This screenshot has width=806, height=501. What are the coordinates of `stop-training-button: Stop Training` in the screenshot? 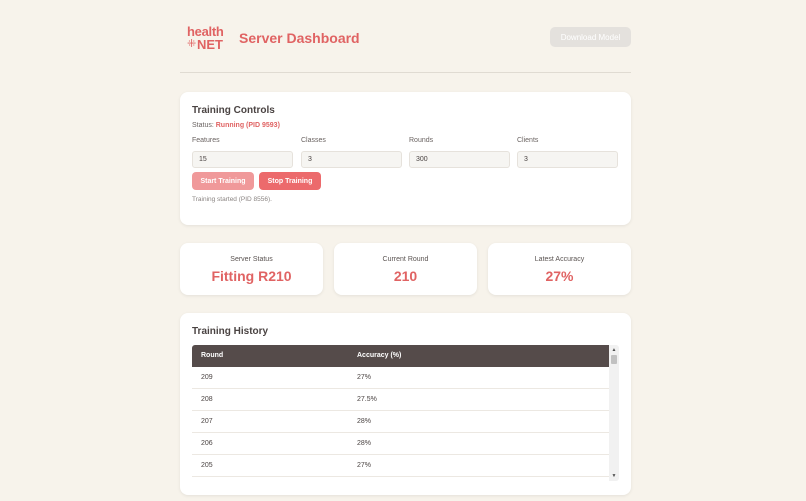 It's located at (290, 181).